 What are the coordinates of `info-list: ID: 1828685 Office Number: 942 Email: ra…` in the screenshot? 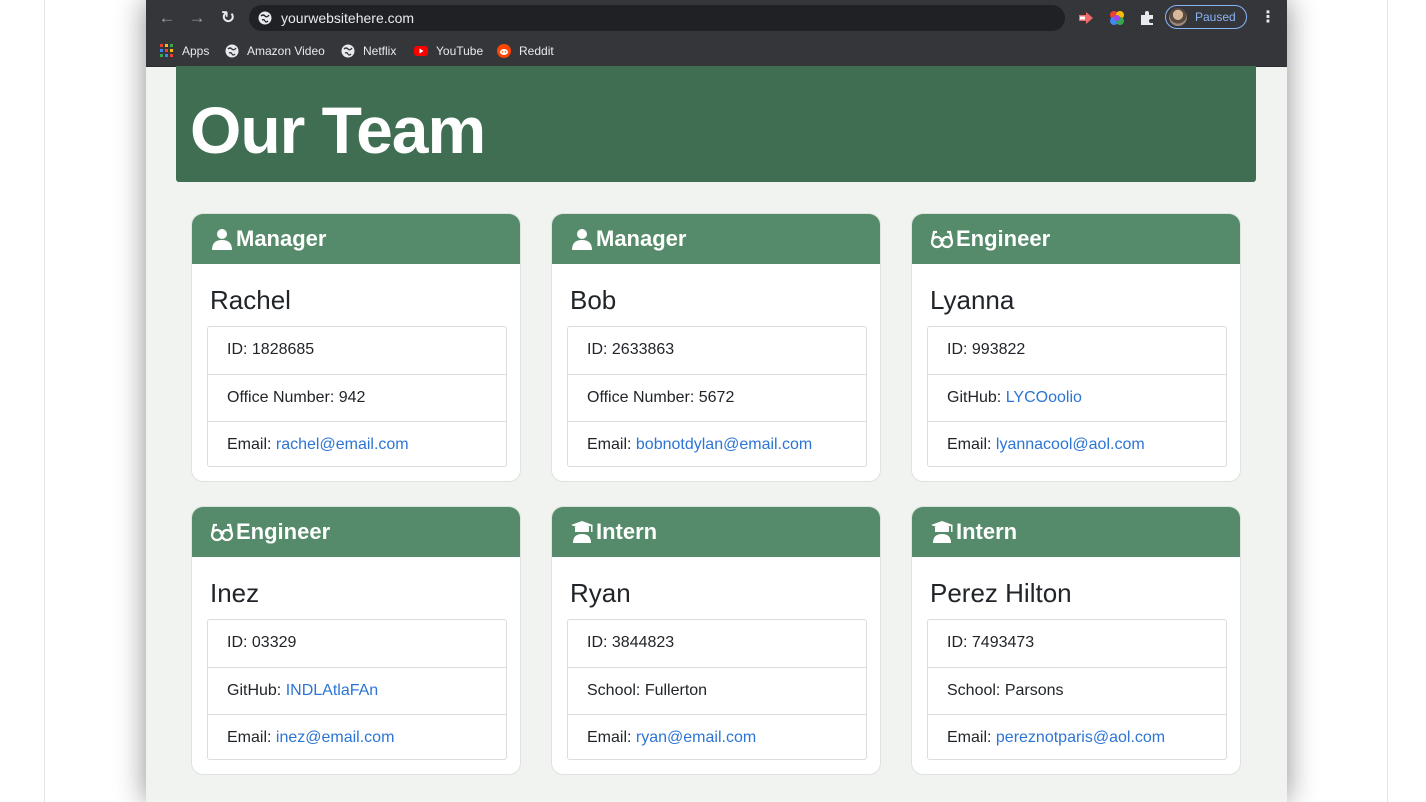 It's located at (357, 396).